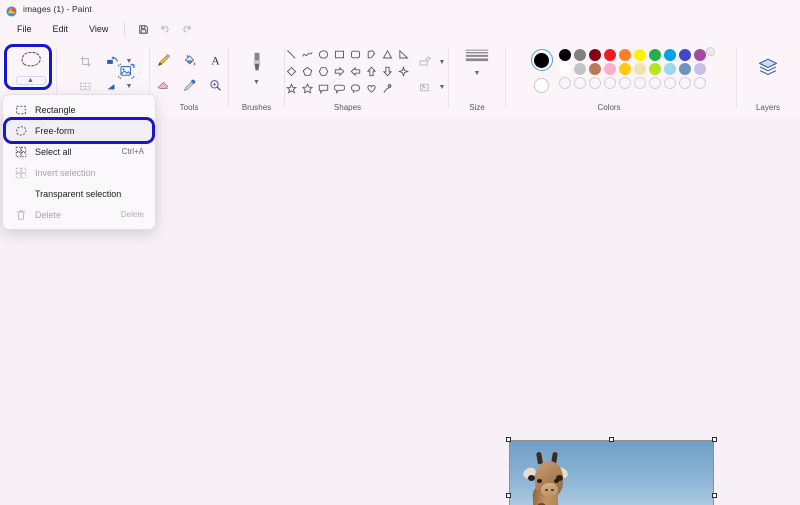 This screenshot has width=800, height=505. Describe the element at coordinates (163, 85) in the screenshot. I see `eraser-icon` at that location.